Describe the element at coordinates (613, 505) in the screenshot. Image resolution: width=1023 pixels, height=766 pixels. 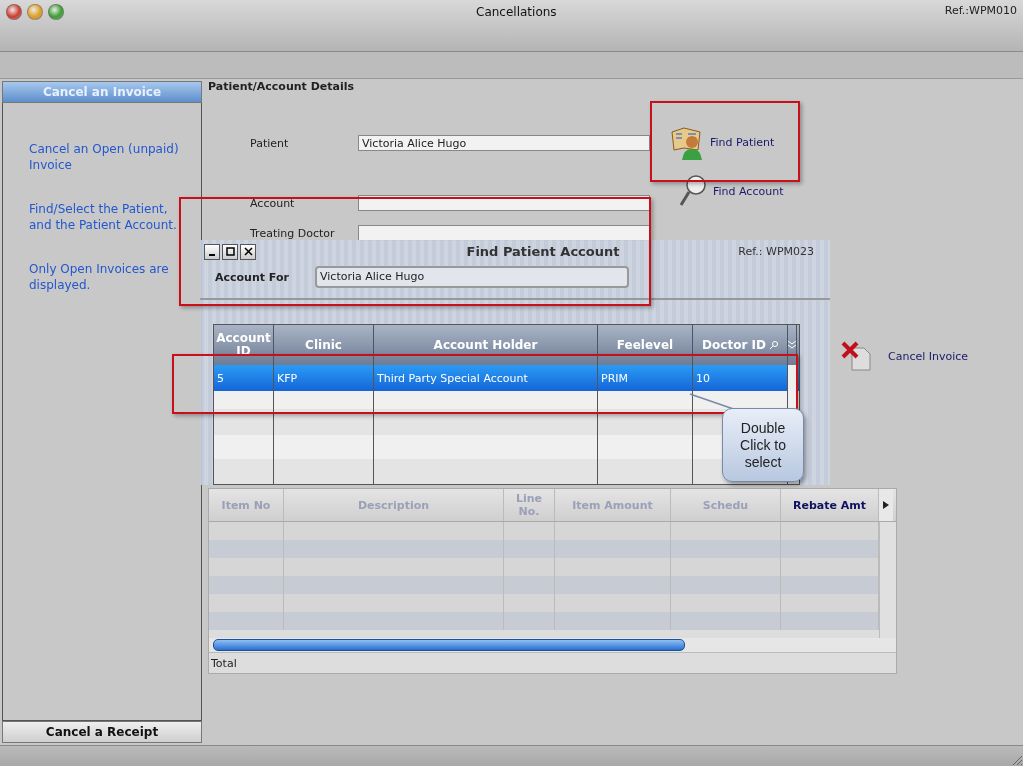
I see `column-header: Item Amount` at that location.